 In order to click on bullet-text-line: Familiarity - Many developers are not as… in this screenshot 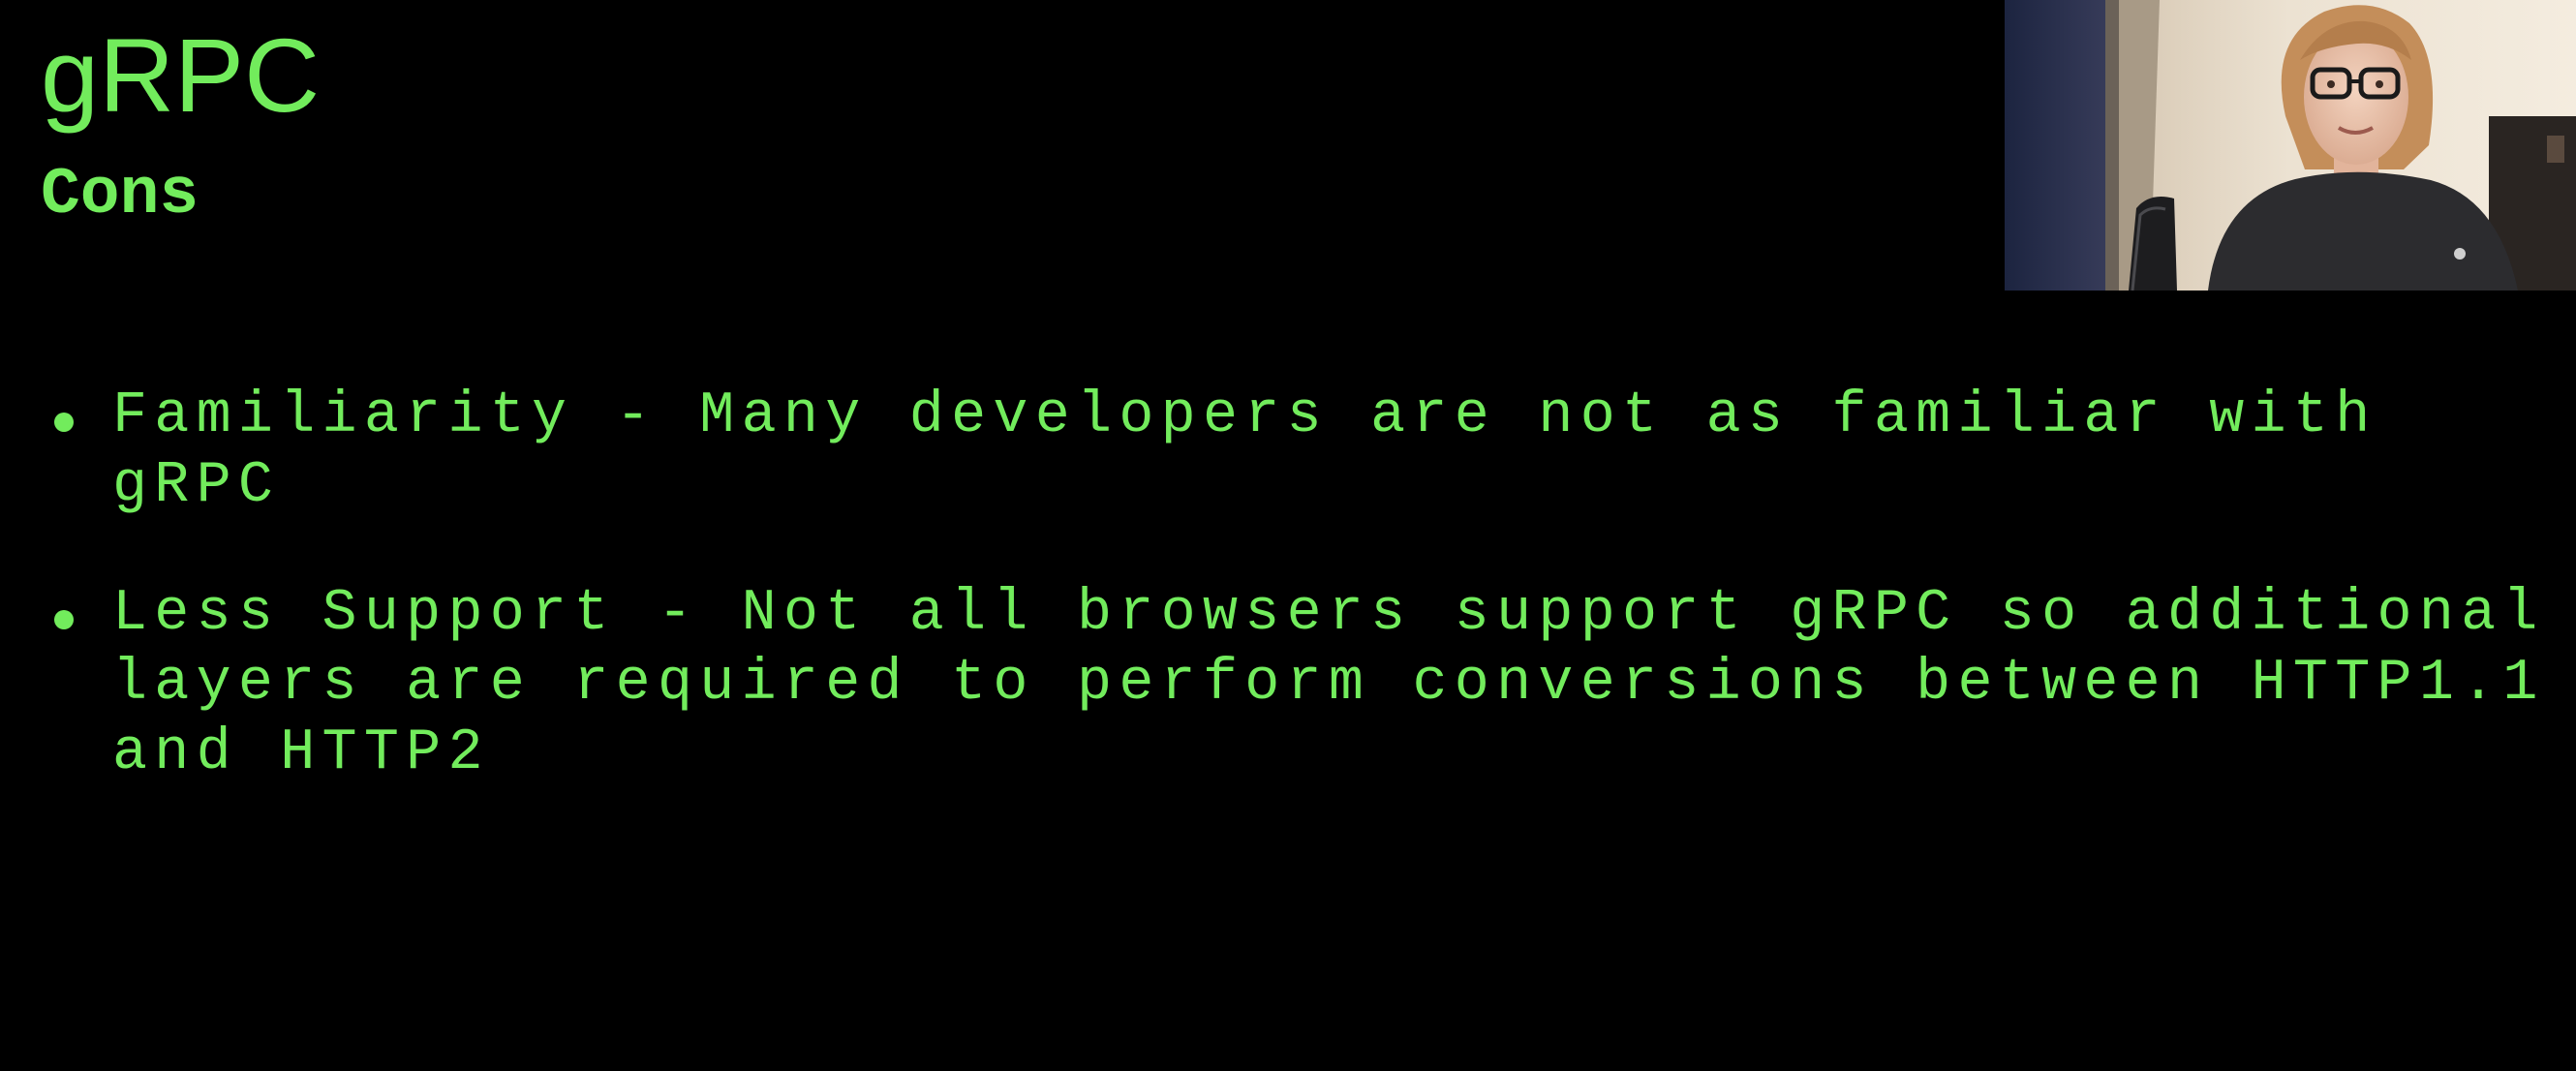, I will do `click(1244, 416)`.